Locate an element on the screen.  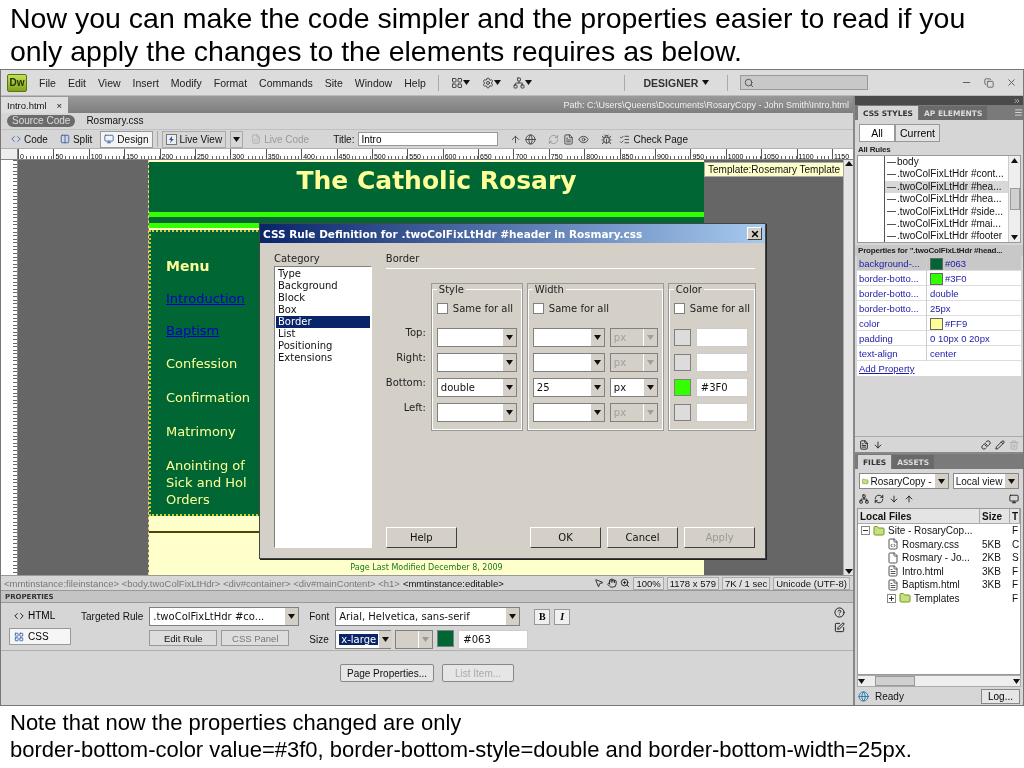
connect-icon is located at coordinates (864, 498).